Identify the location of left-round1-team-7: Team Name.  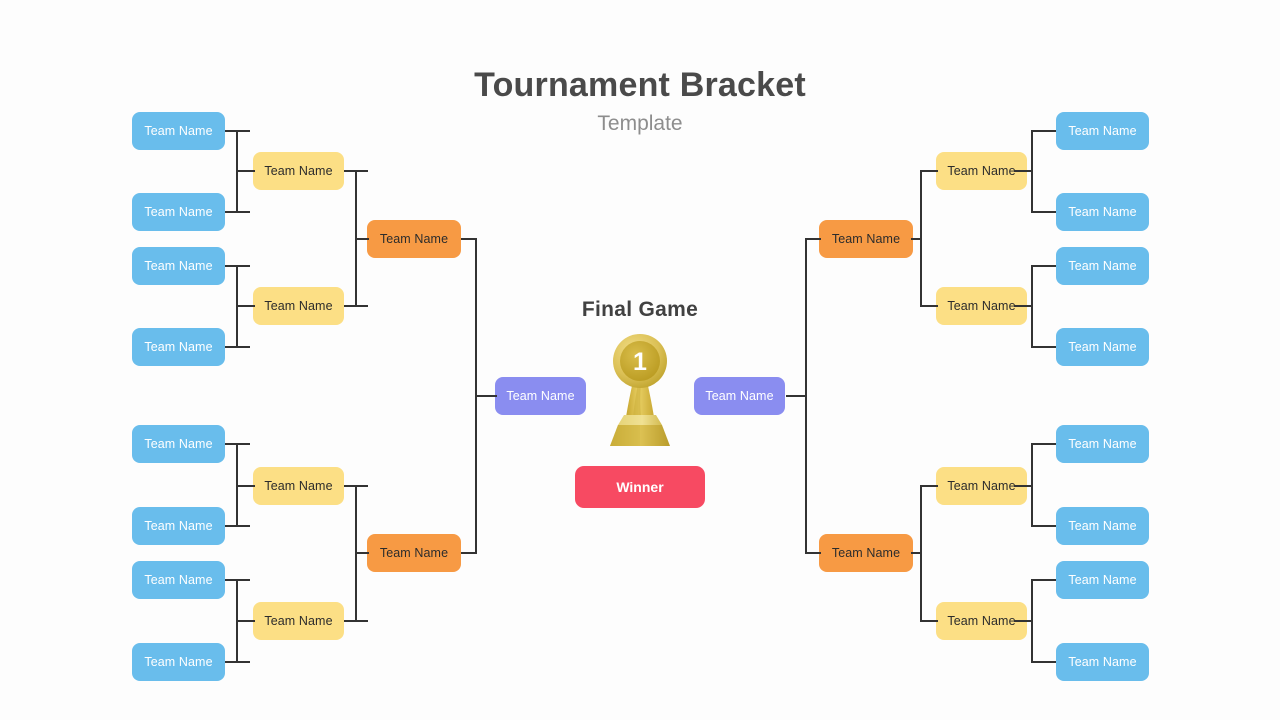
(178, 580).